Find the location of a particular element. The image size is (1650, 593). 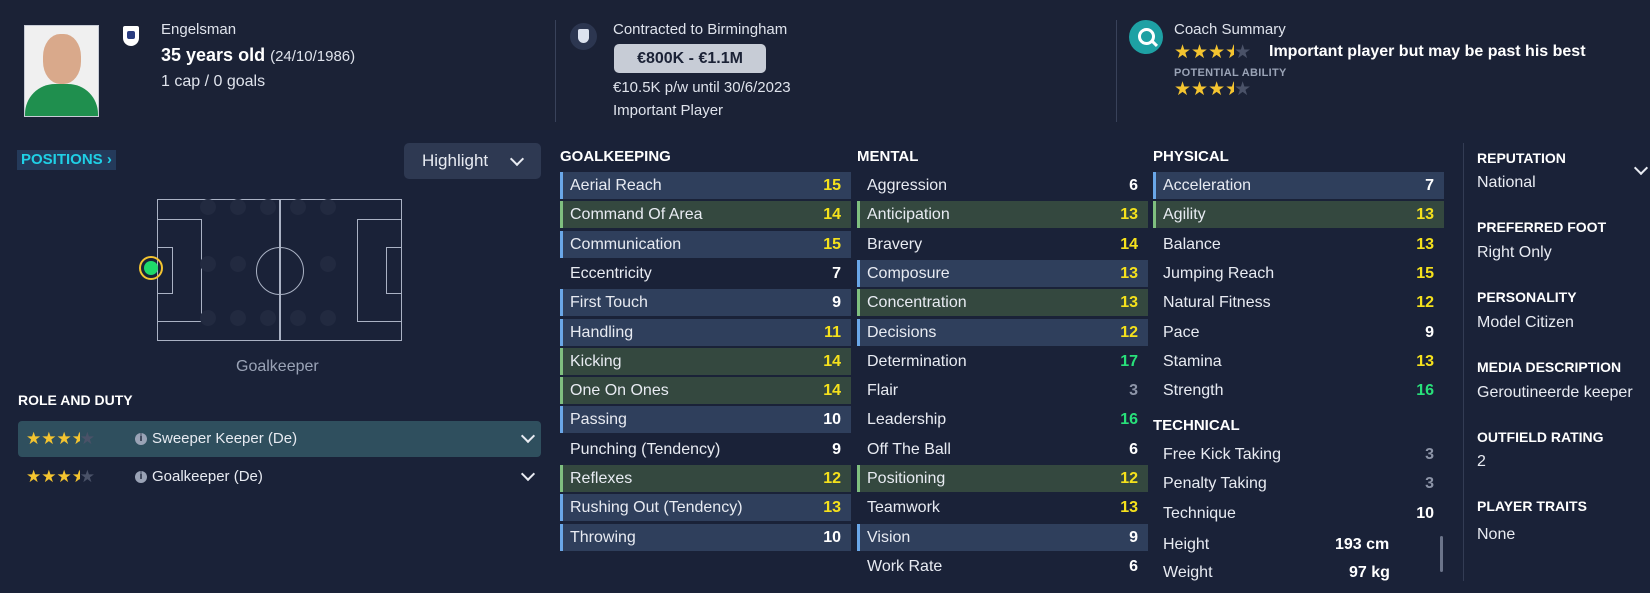

attribute-row: Handling 11 is located at coordinates (705, 332).